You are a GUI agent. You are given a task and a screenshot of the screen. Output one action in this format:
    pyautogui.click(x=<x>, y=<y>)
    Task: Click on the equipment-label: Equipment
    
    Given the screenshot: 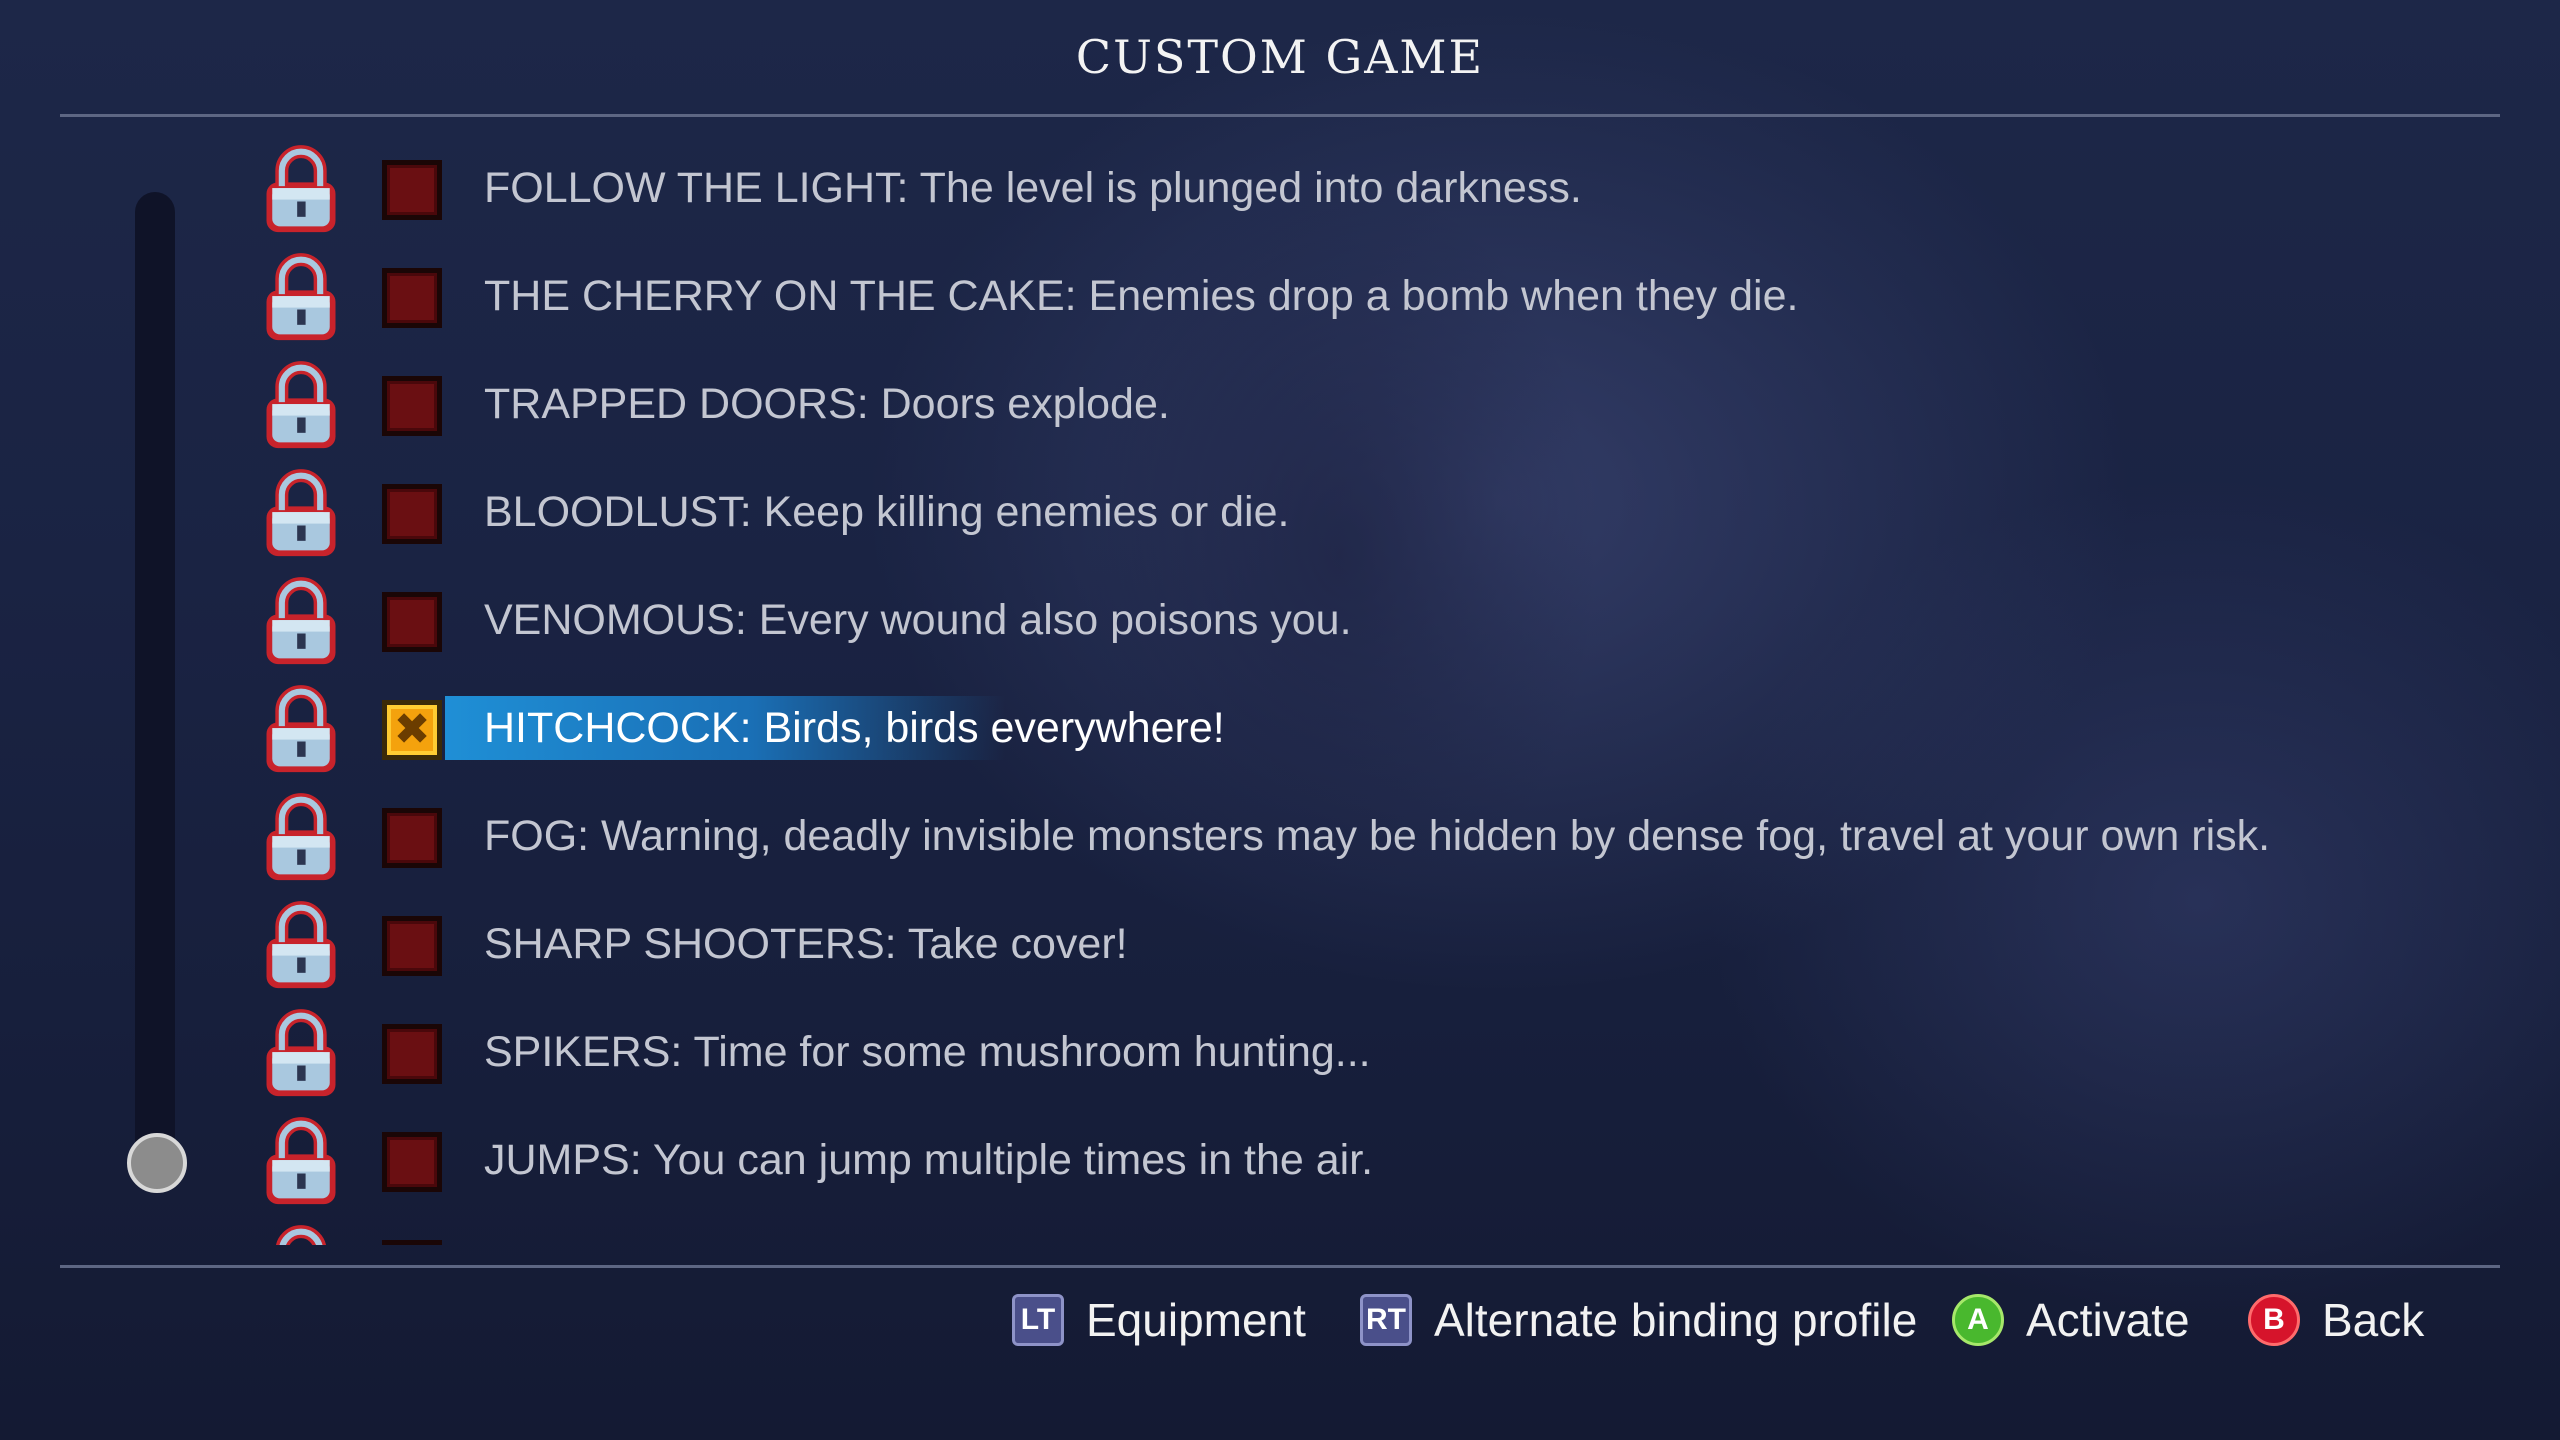 What is the action you would take?
    pyautogui.click(x=1196, y=1320)
    